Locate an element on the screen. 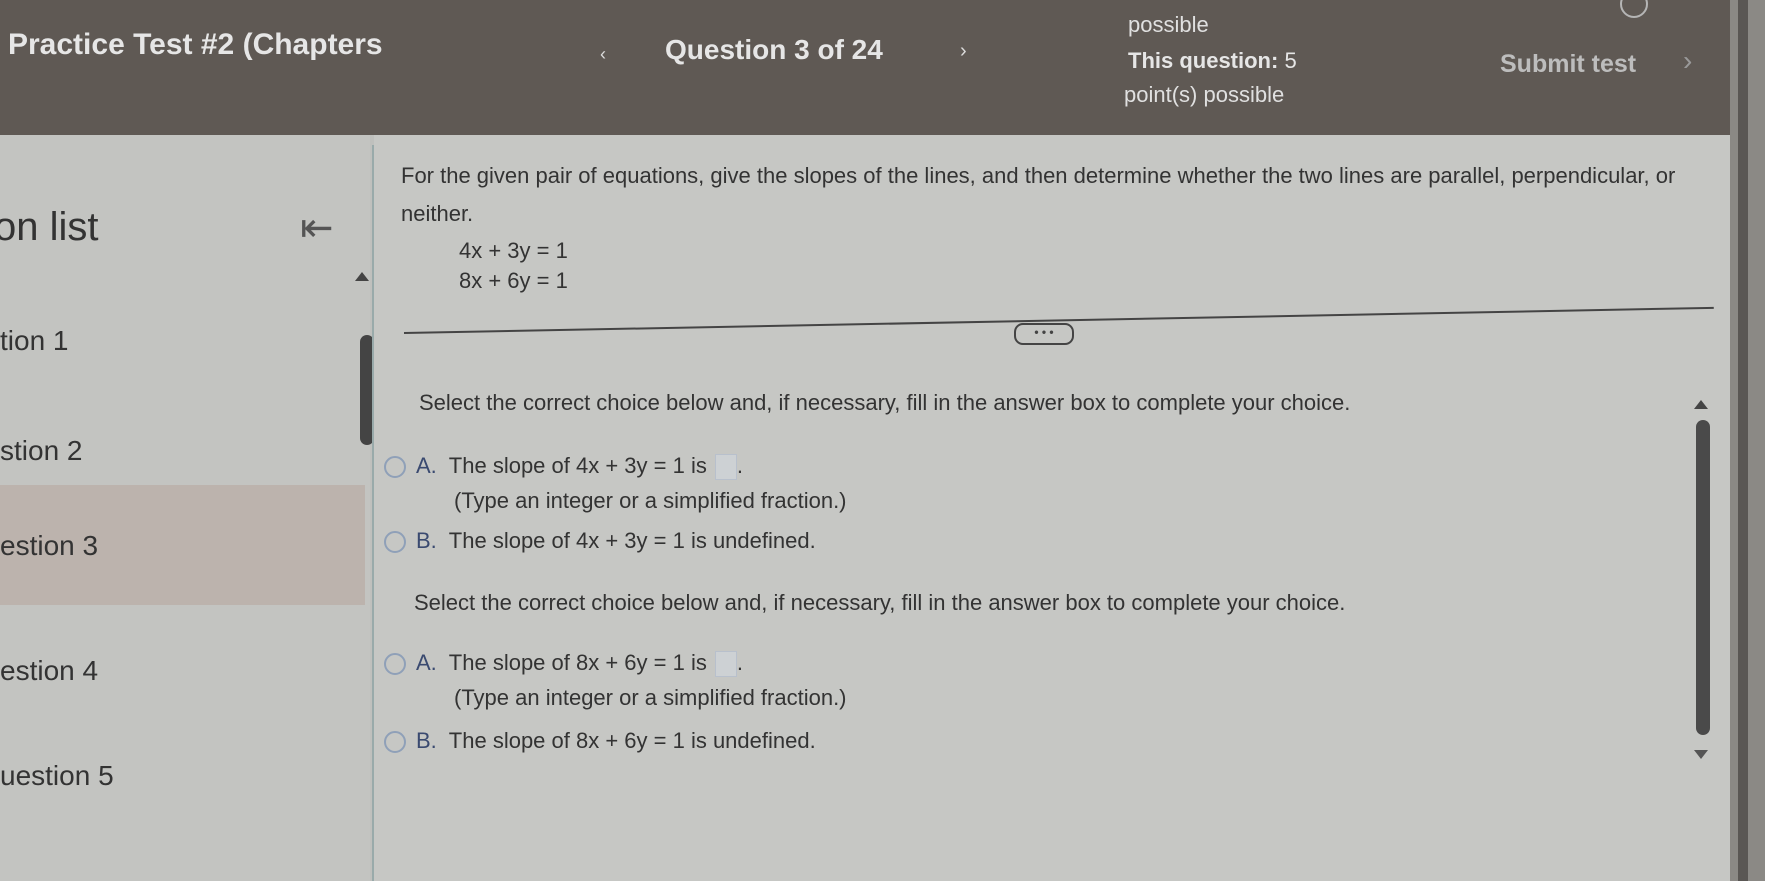 The width and height of the screenshot is (1765, 881). points-label-text: This question: is located at coordinates (1203, 60).